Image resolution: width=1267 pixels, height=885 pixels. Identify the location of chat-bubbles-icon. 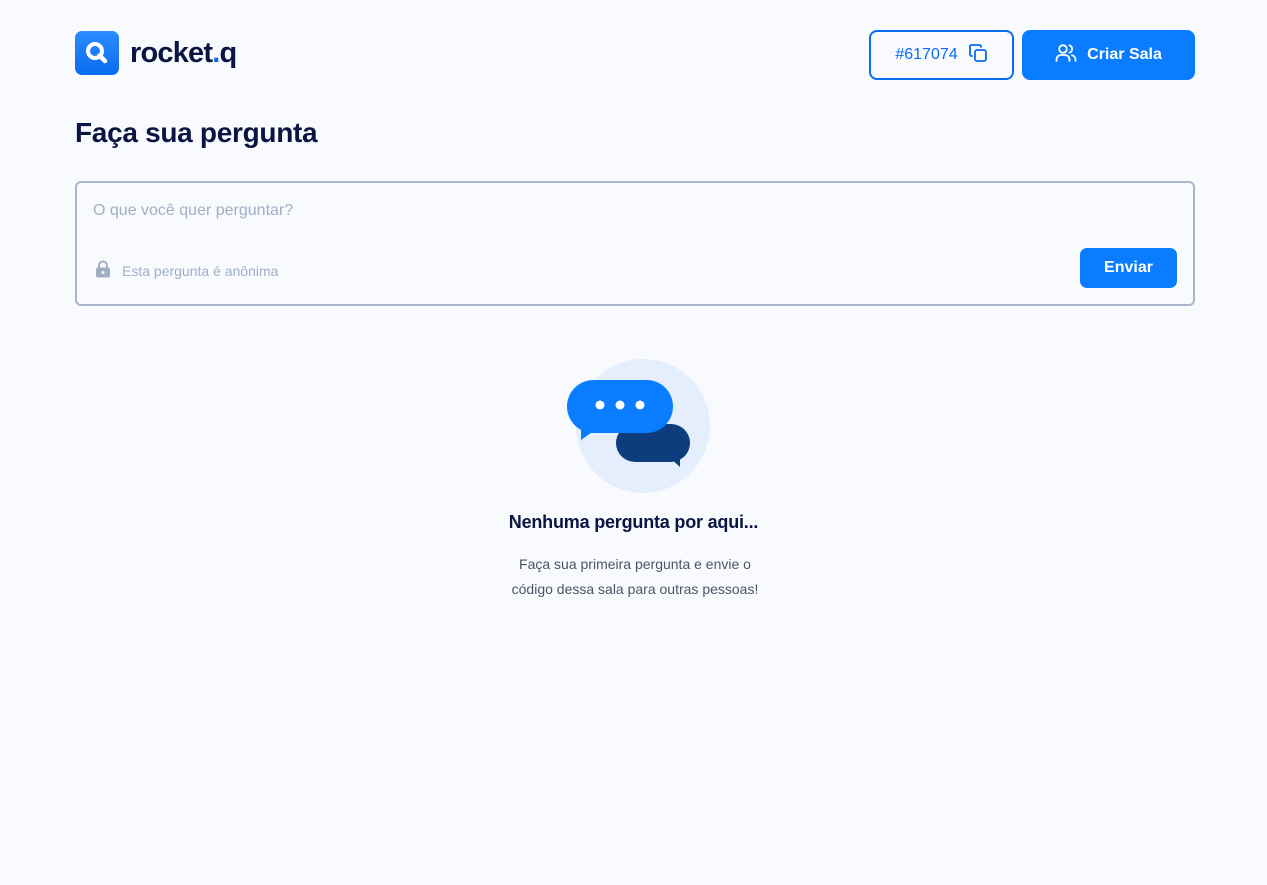
(638, 426).